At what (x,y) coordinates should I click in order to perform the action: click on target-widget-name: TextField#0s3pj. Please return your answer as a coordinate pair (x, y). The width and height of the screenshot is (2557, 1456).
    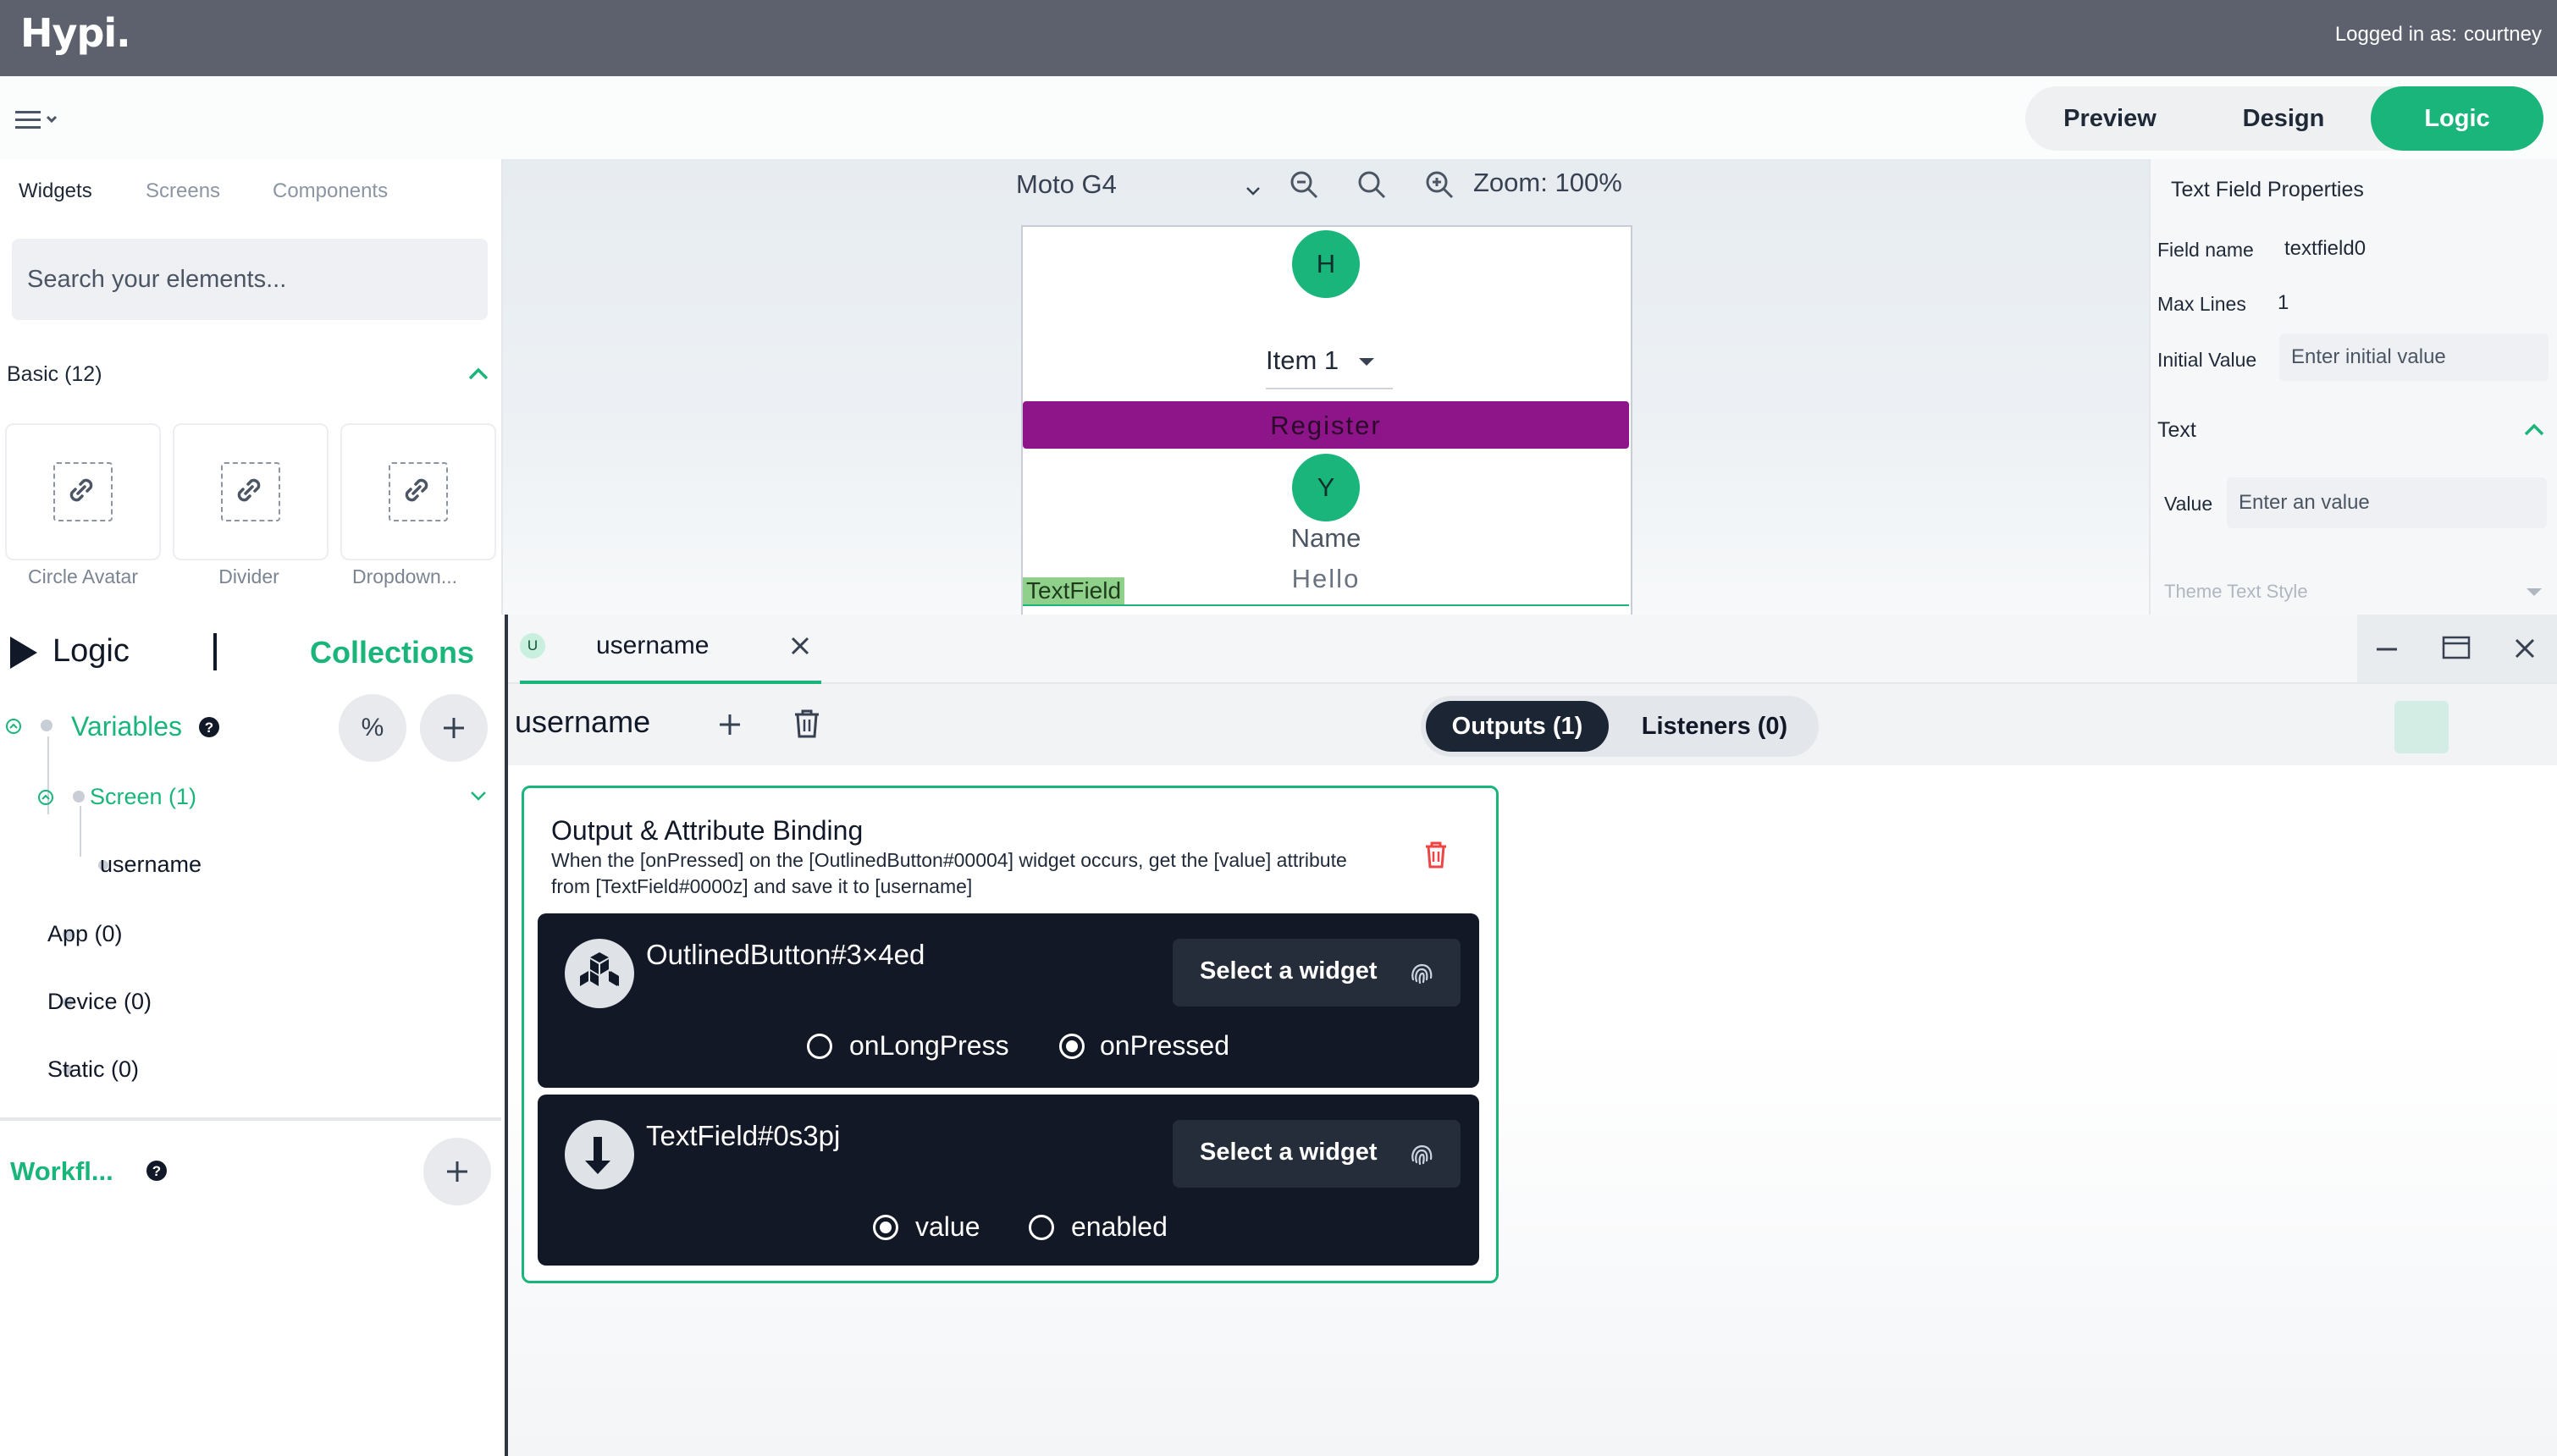
    Looking at the image, I should click on (743, 1135).